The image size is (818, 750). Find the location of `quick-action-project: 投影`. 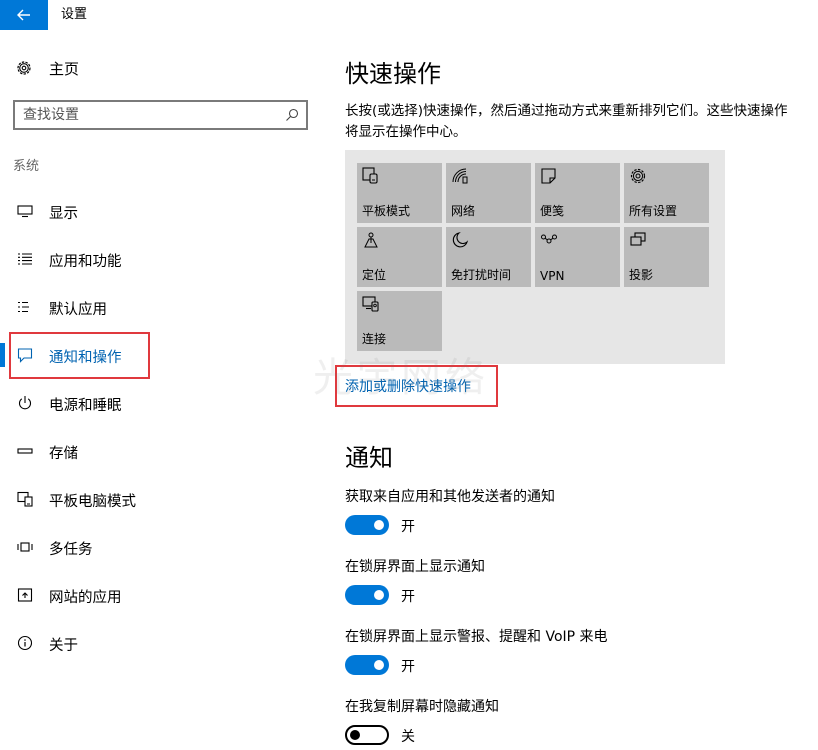

quick-action-project: 投影 is located at coordinates (666, 257).